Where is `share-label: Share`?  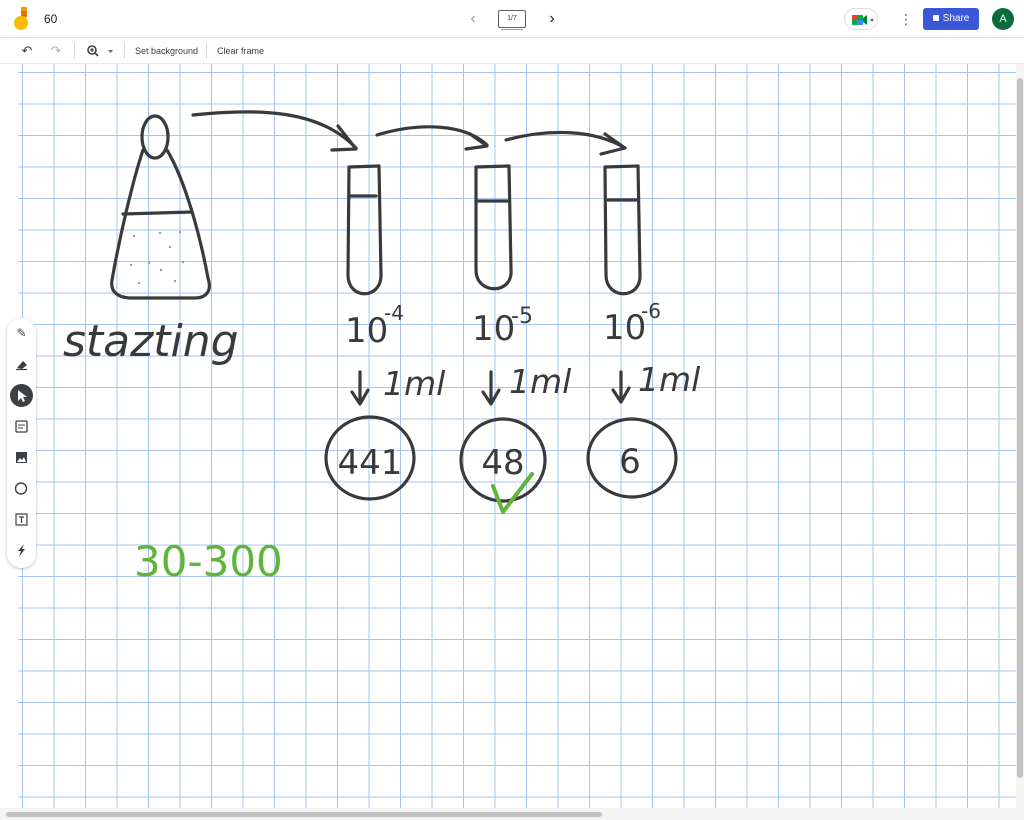 share-label: Share is located at coordinates (956, 18).